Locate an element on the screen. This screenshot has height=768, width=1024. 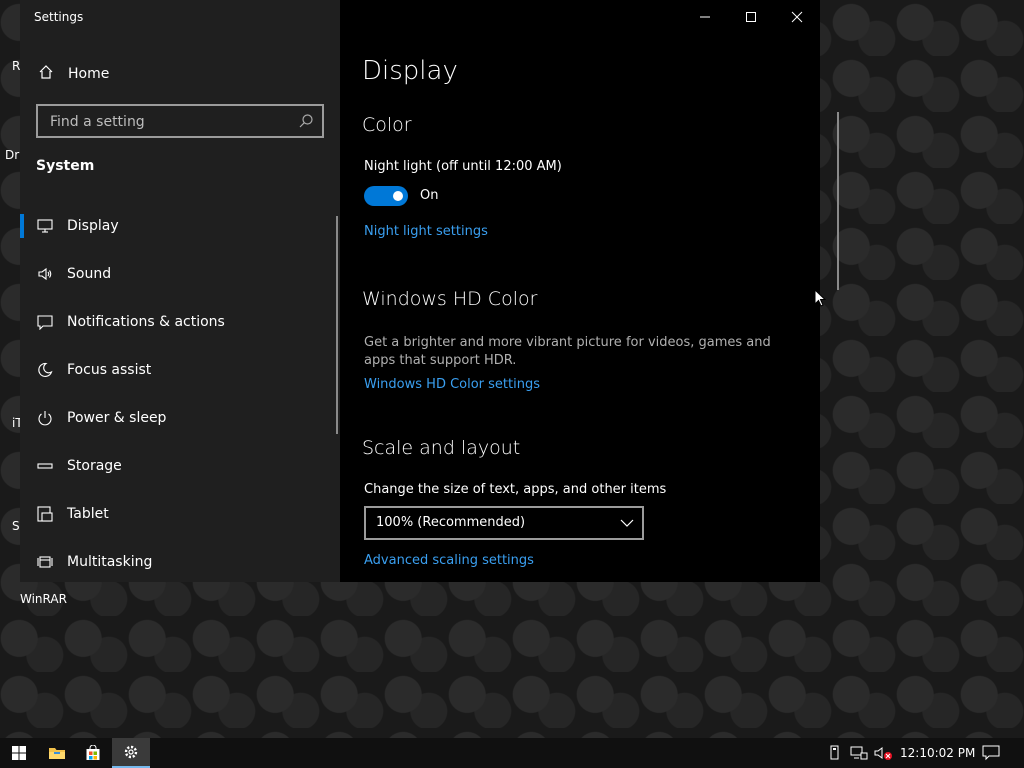
scale-heading: Scale and layout is located at coordinates (441, 448).